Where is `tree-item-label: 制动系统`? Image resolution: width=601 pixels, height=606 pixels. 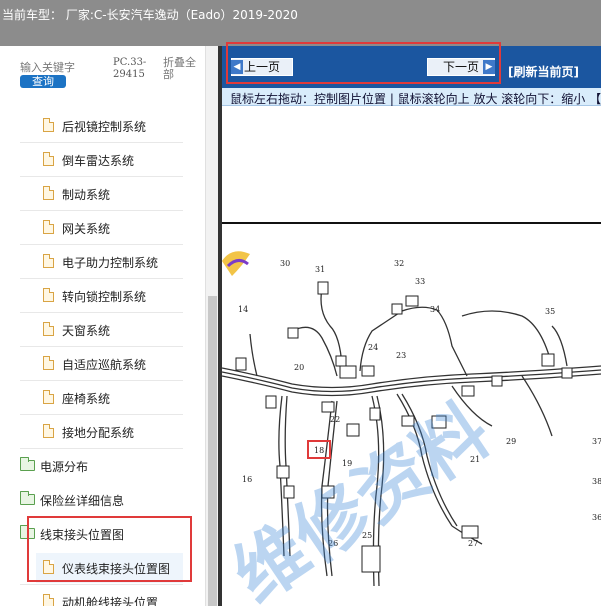 tree-item-label: 制动系统 is located at coordinates (86, 195).